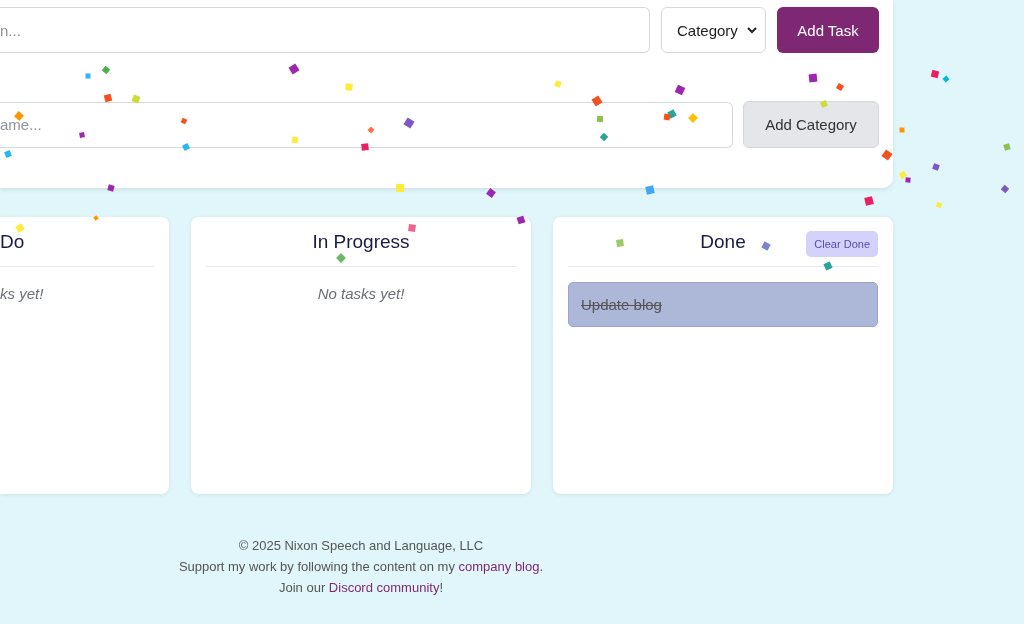 The height and width of the screenshot is (624, 1024). Describe the element at coordinates (723, 241) in the screenshot. I see `column-title: Done` at that location.